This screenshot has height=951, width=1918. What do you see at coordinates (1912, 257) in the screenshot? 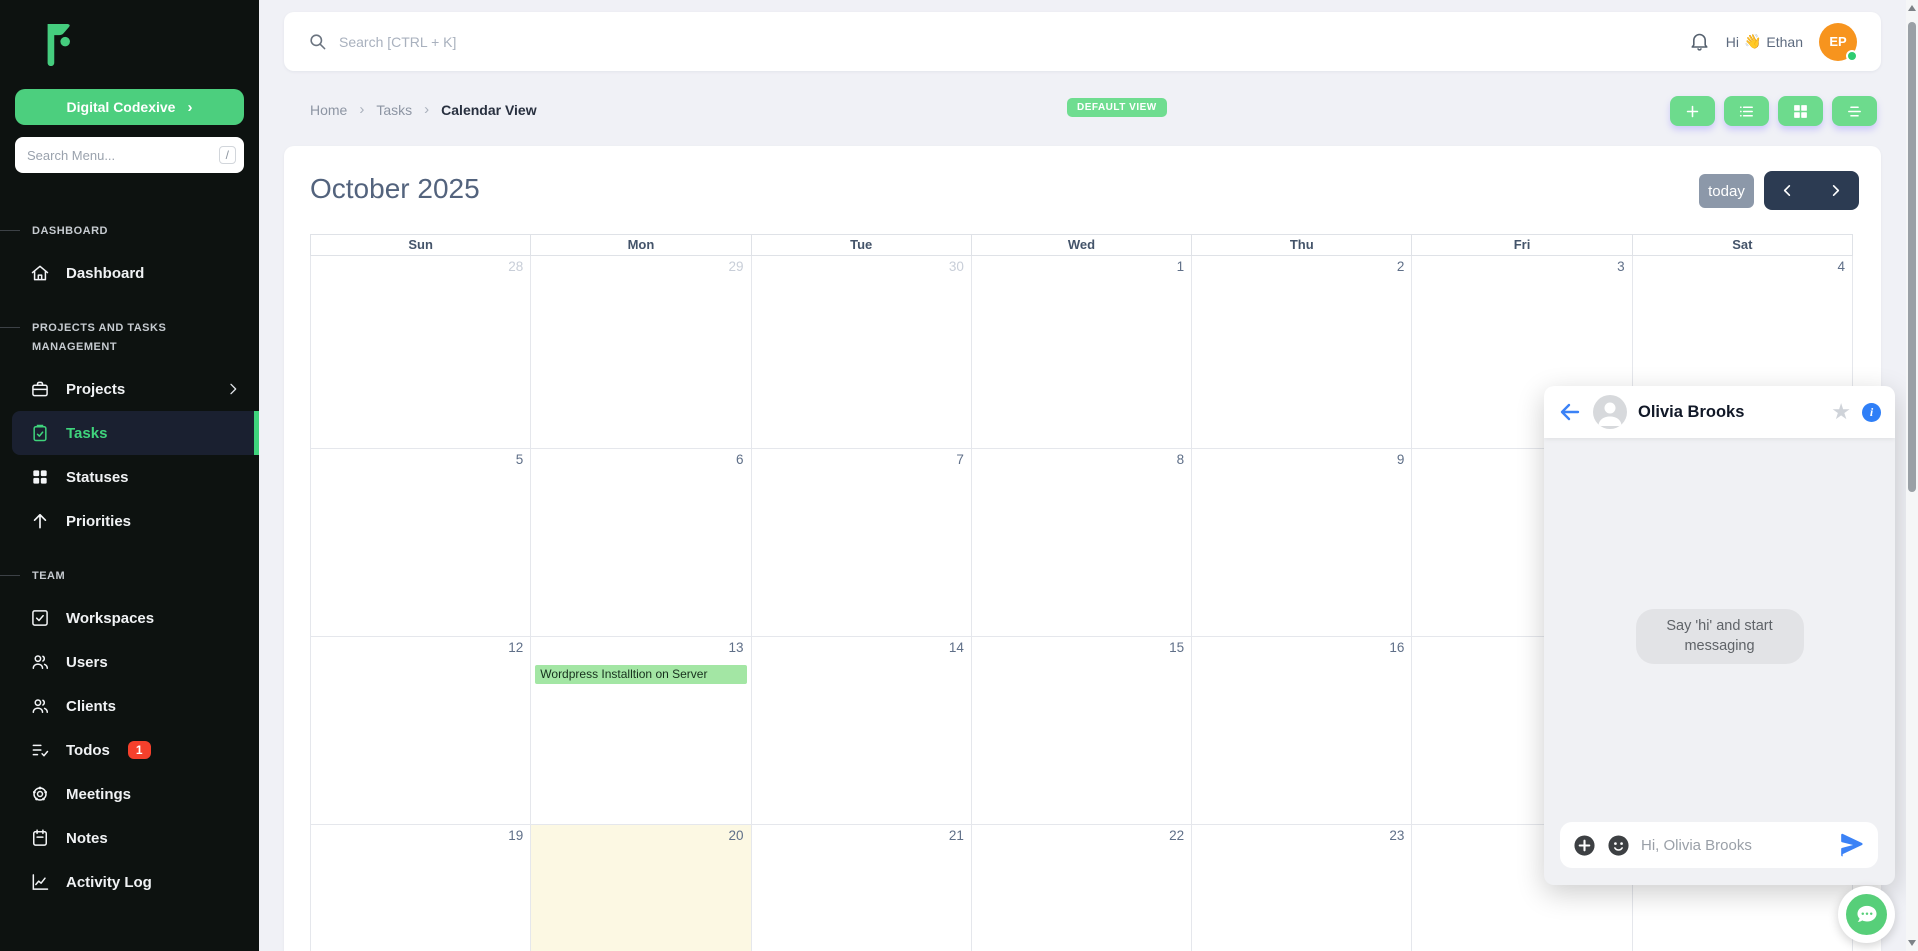
I see `scrollbar-thumb` at bounding box center [1912, 257].